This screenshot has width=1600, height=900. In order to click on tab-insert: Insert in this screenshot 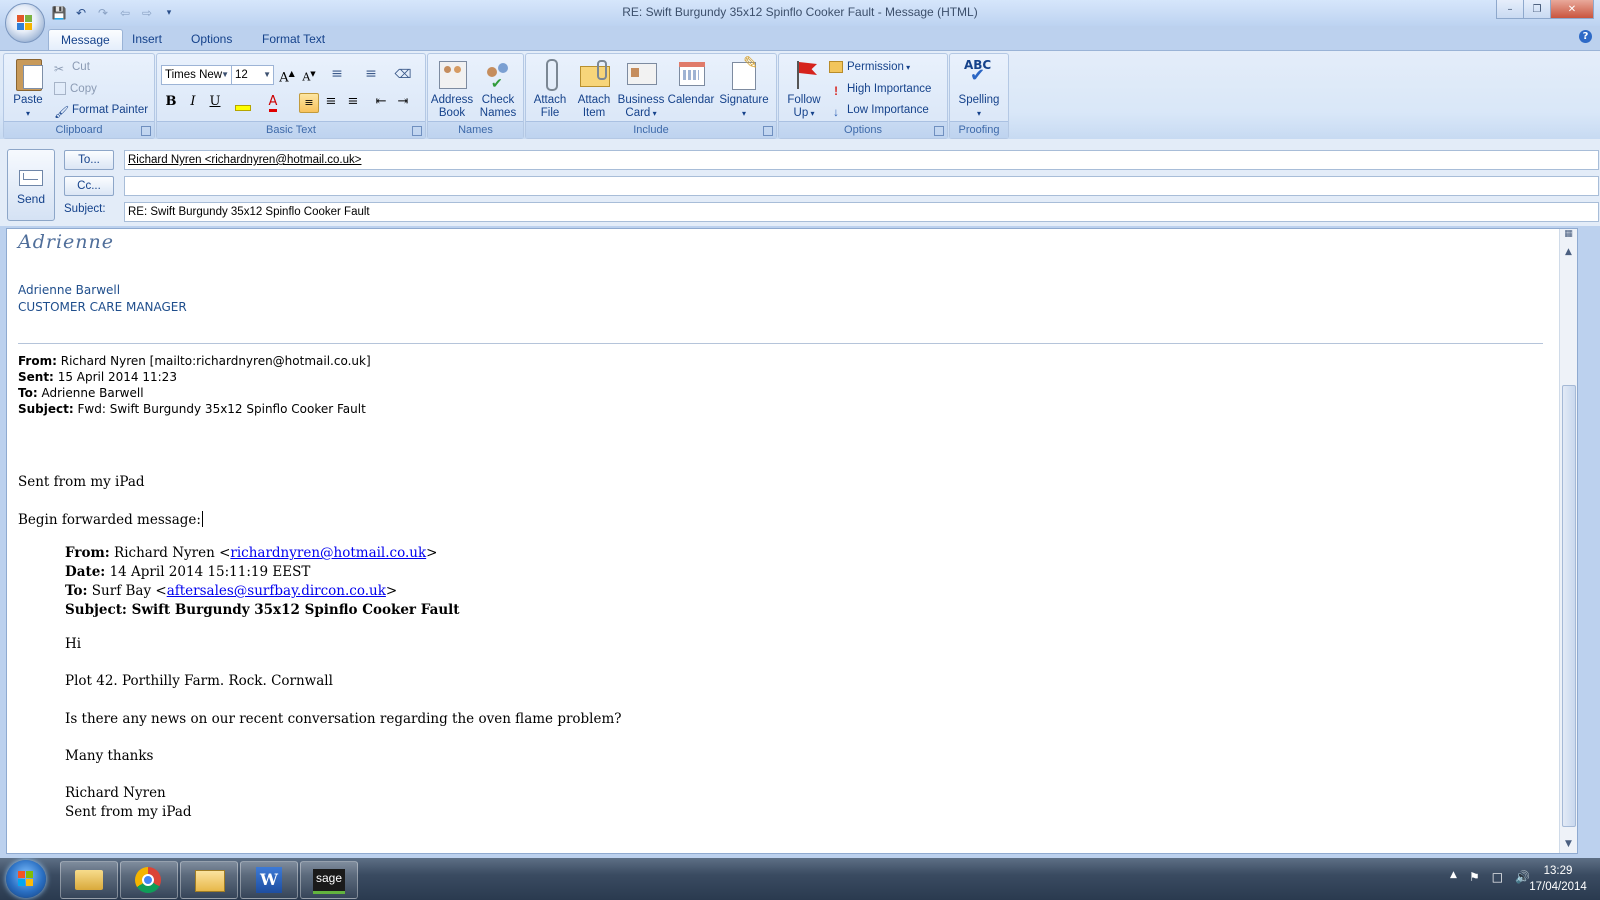, I will do `click(147, 39)`.